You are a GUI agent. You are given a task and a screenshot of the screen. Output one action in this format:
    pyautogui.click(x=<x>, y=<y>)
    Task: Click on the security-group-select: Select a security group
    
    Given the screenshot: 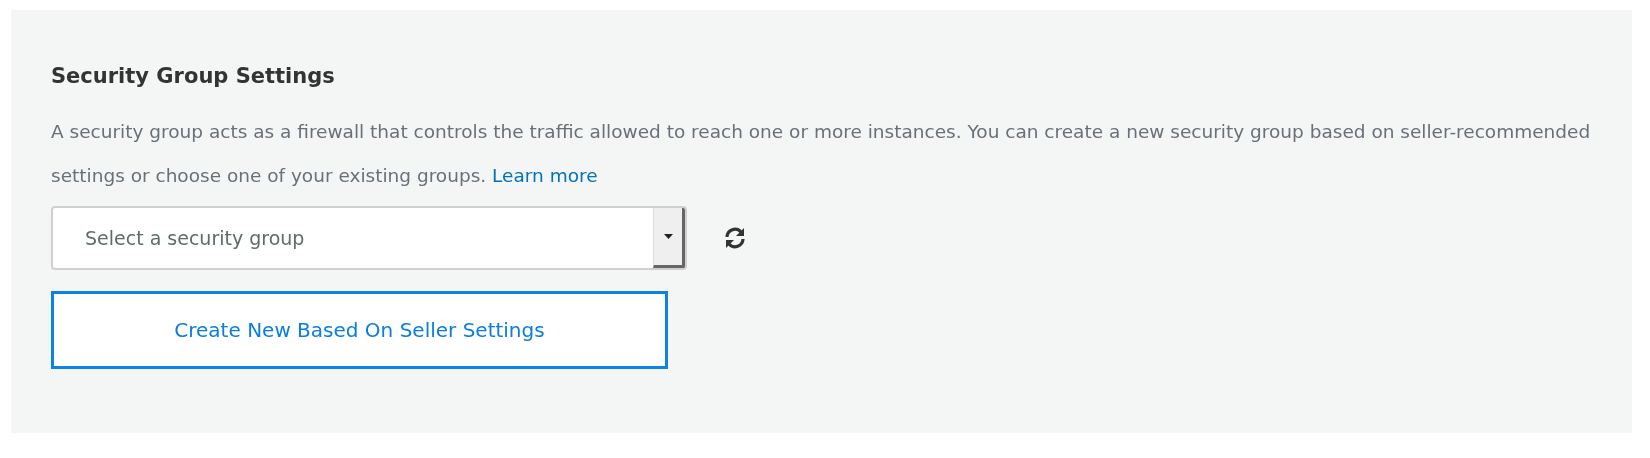 What is the action you would take?
    pyautogui.click(x=369, y=238)
    